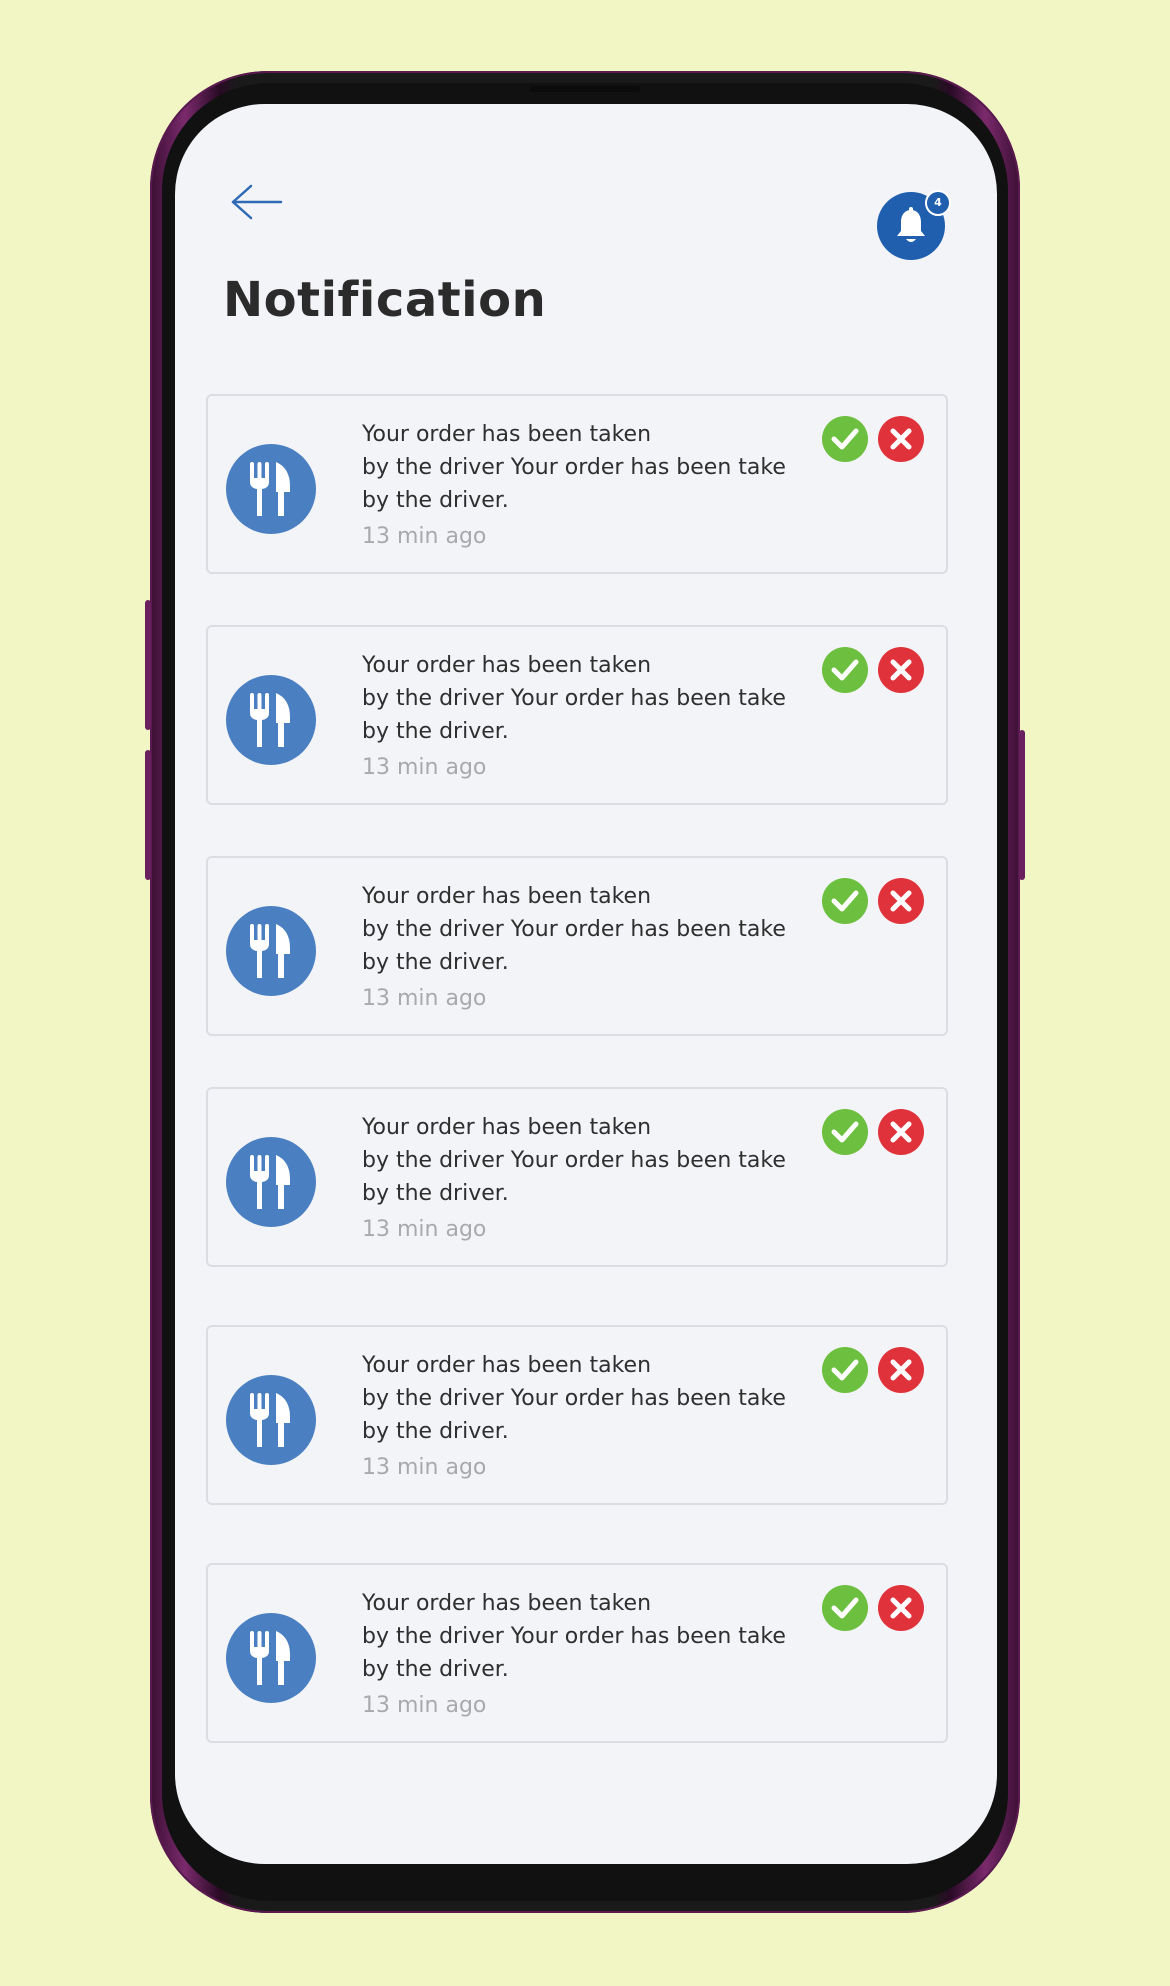  What do you see at coordinates (385, 300) in the screenshot?
I see `page-title: Notification` at bounding box center [385, 300].